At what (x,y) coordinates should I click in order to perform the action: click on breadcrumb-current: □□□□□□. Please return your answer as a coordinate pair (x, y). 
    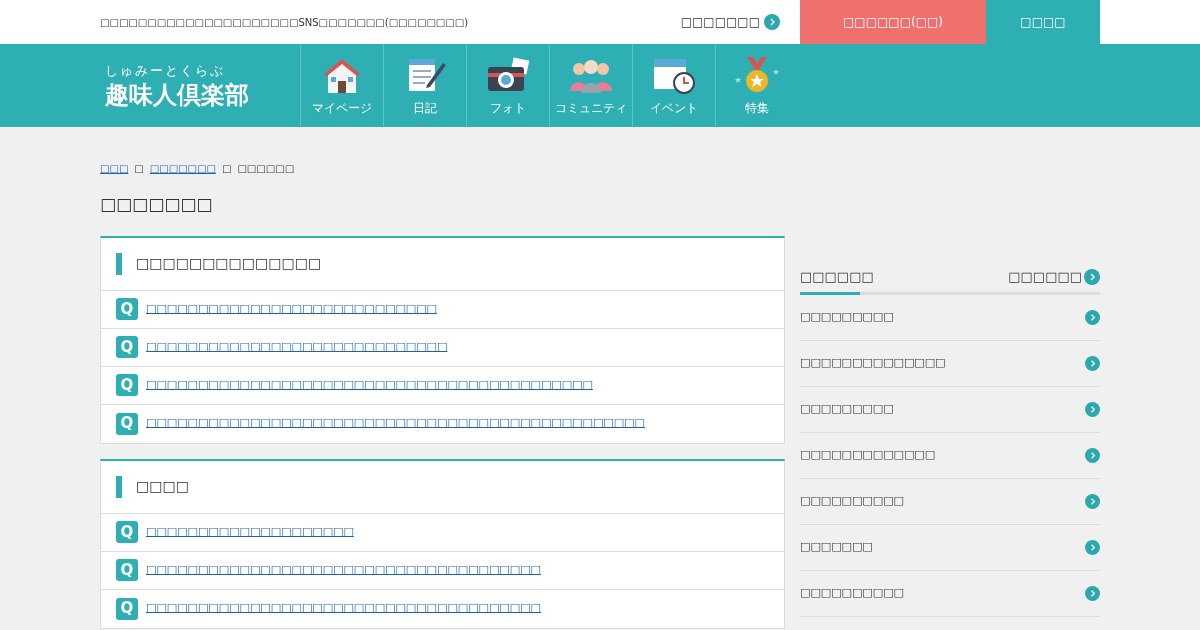
    Looking at the image, I should click on (266, 169).